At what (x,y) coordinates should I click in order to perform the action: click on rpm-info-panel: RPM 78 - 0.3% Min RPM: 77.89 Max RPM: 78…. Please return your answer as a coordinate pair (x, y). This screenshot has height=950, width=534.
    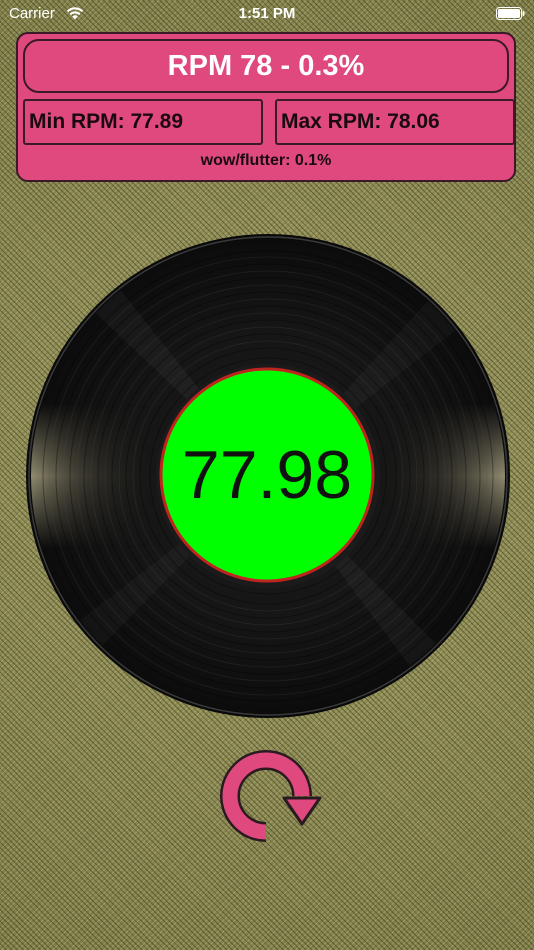
    Looking at the image, I should click on (266, 107).